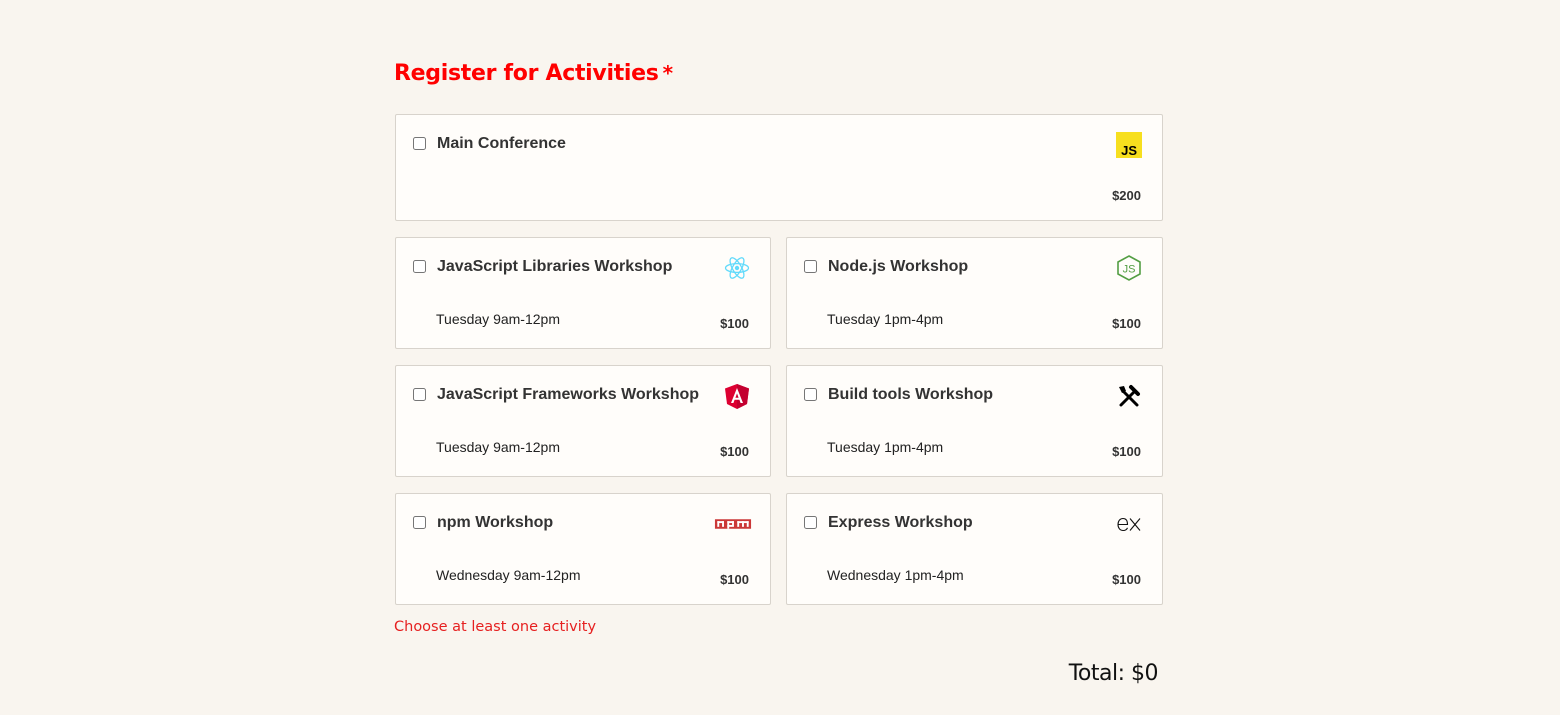 Image resolution: width=1560 pixels, height=715 pixels. What do you see at coordinates (501, 143) in the screenshot?
I see `activity-name: Main Conference` at bounding box center [501, 143].